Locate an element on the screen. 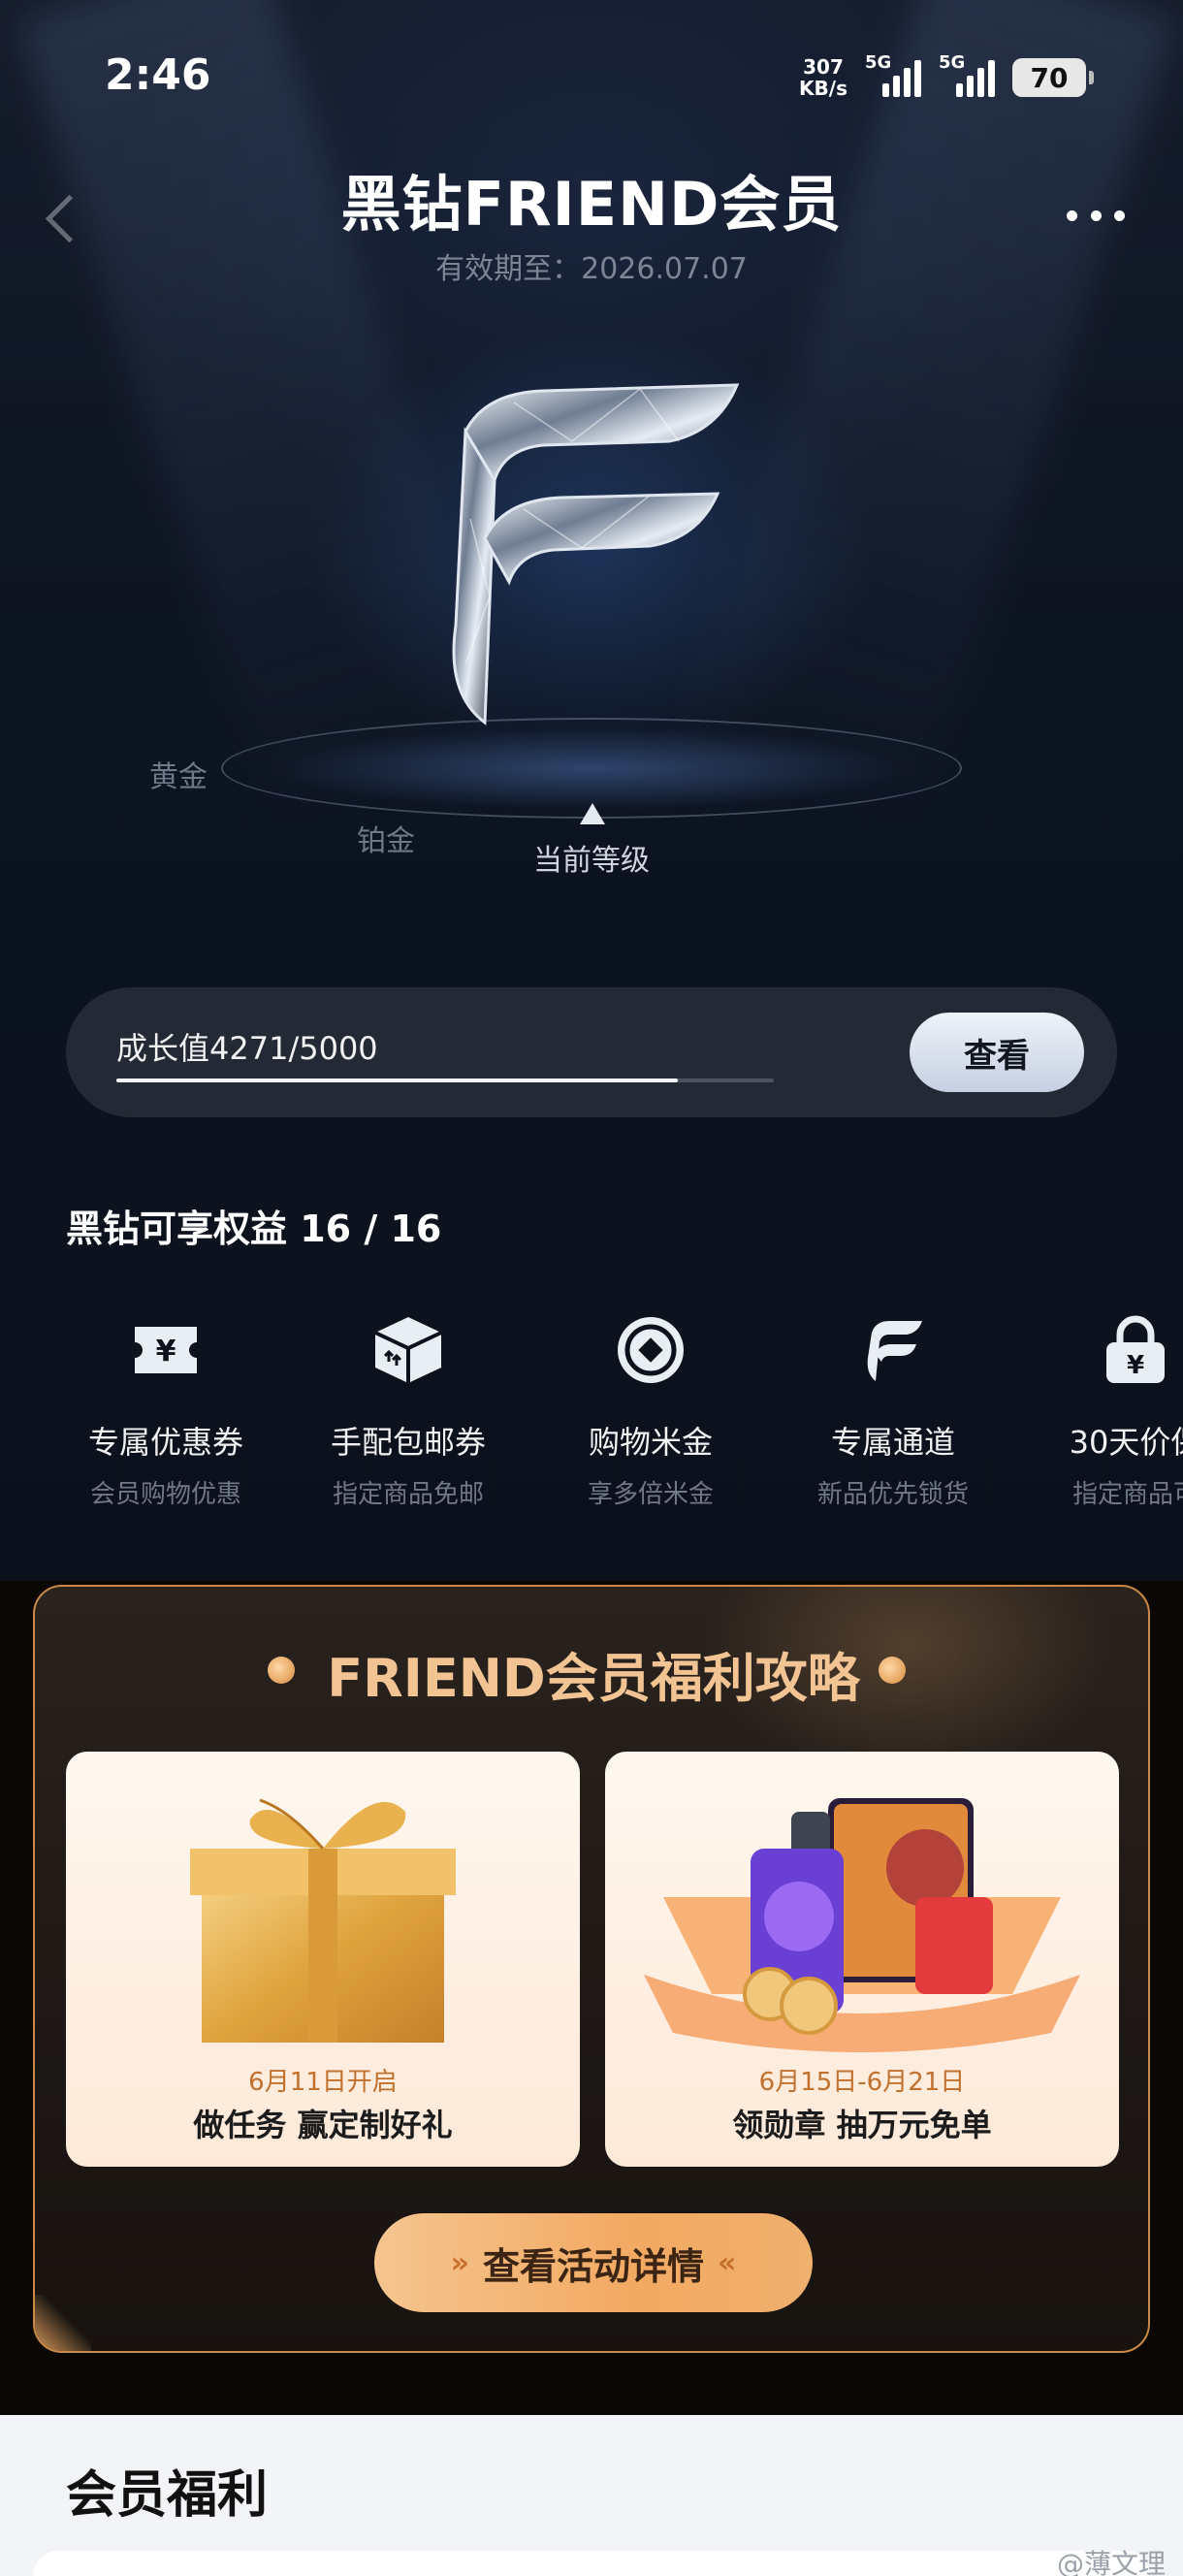  promo-date: 6月15日-6月21日 is located at coordinates (862, 2082).